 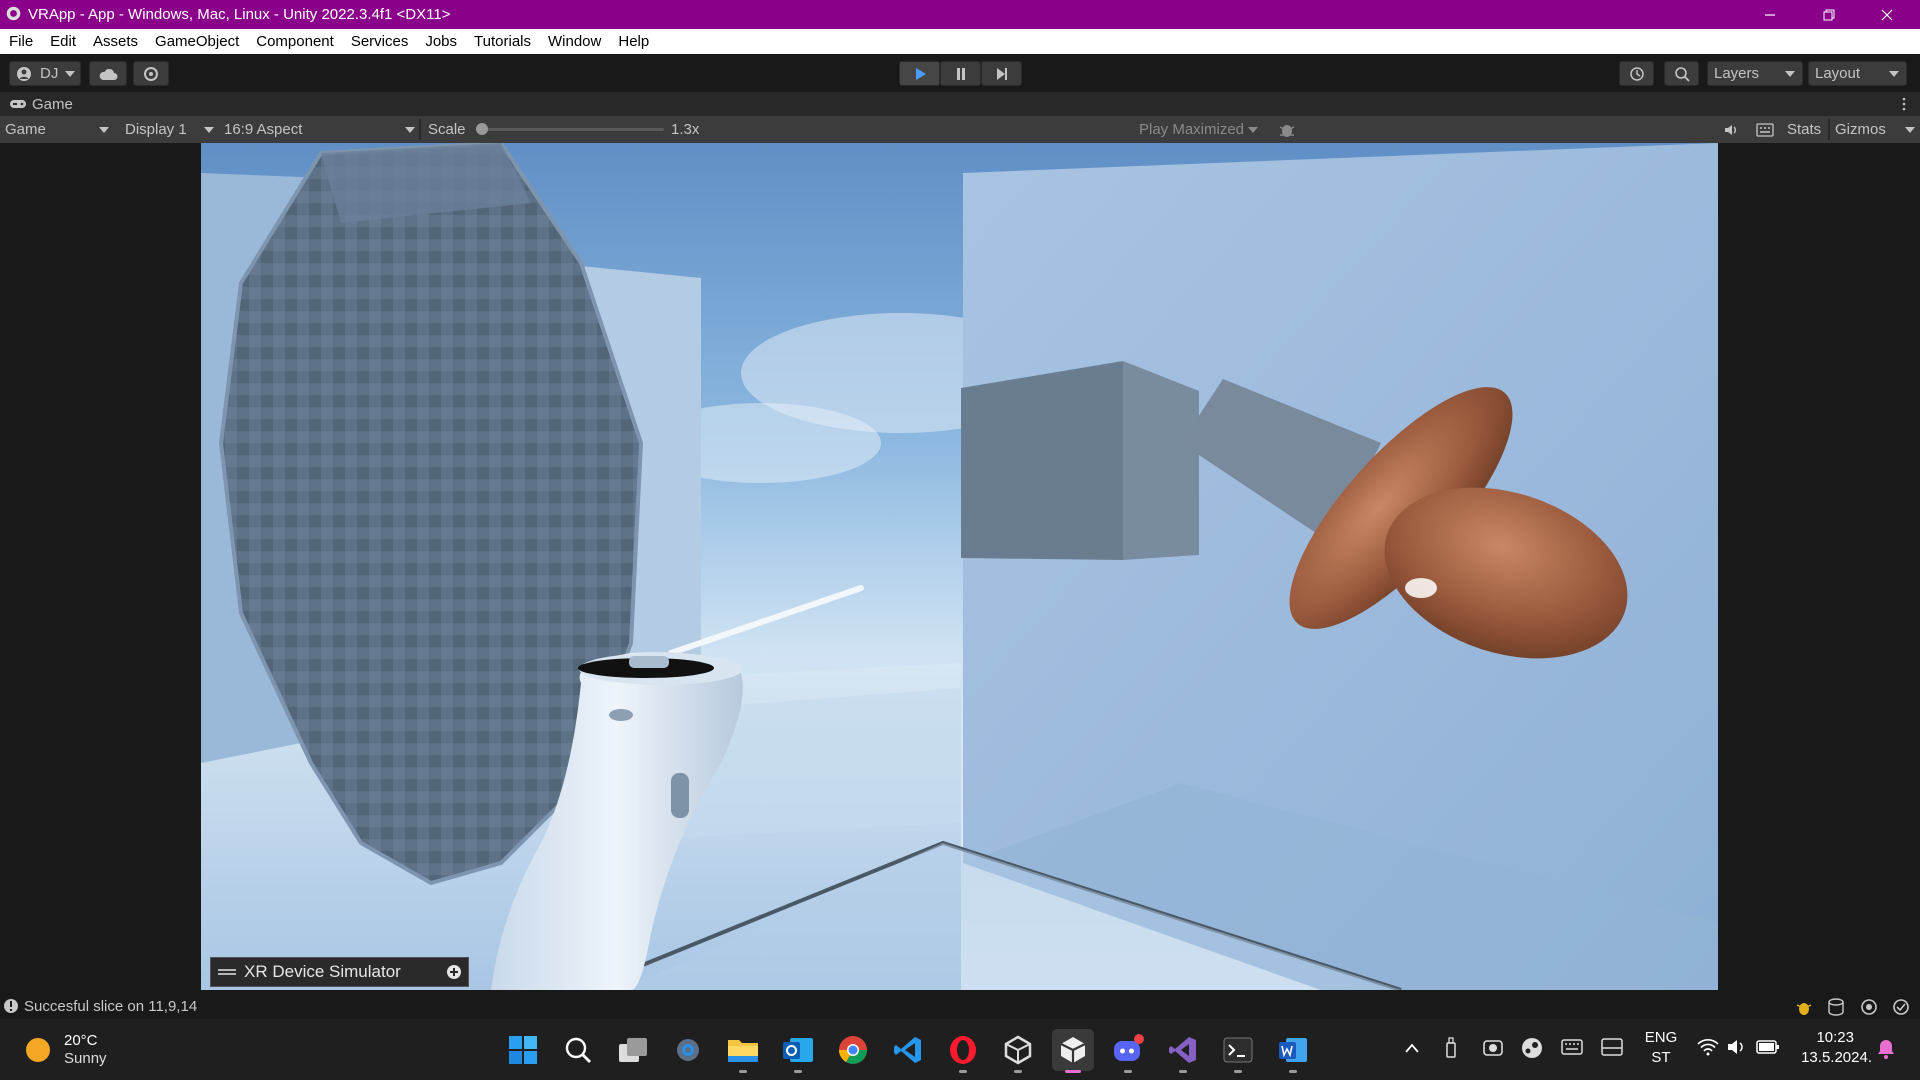 What do you see at coordinates (440, 41) in the screenshot?
I see `menu-jobs: Jobs` at bounding box center [440, 41].